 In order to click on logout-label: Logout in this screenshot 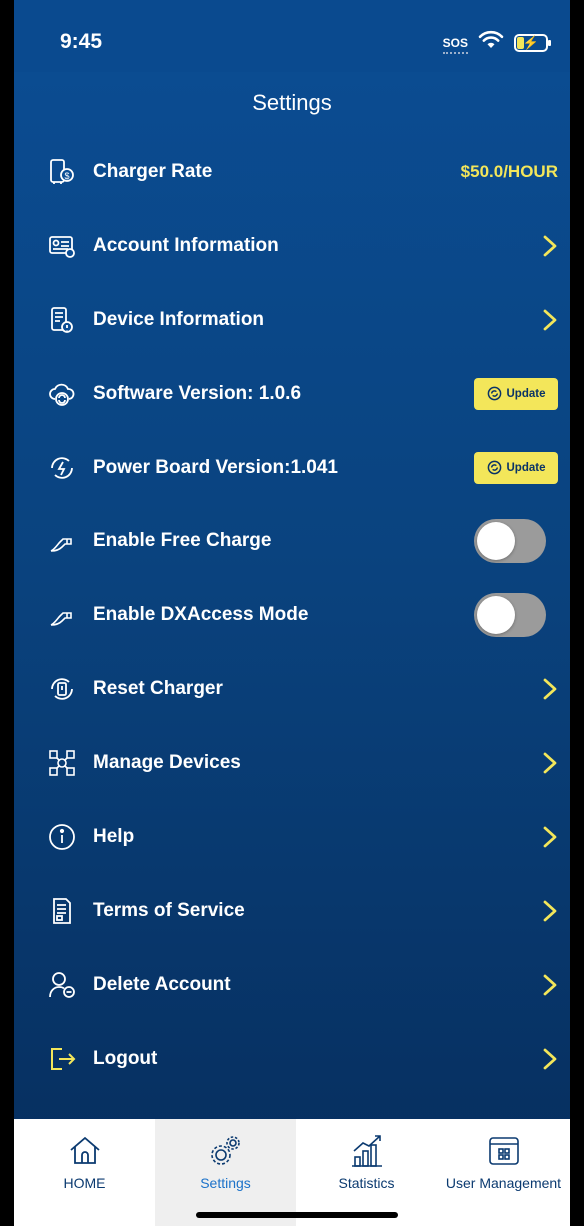, I will do `click(125, 1058)`.